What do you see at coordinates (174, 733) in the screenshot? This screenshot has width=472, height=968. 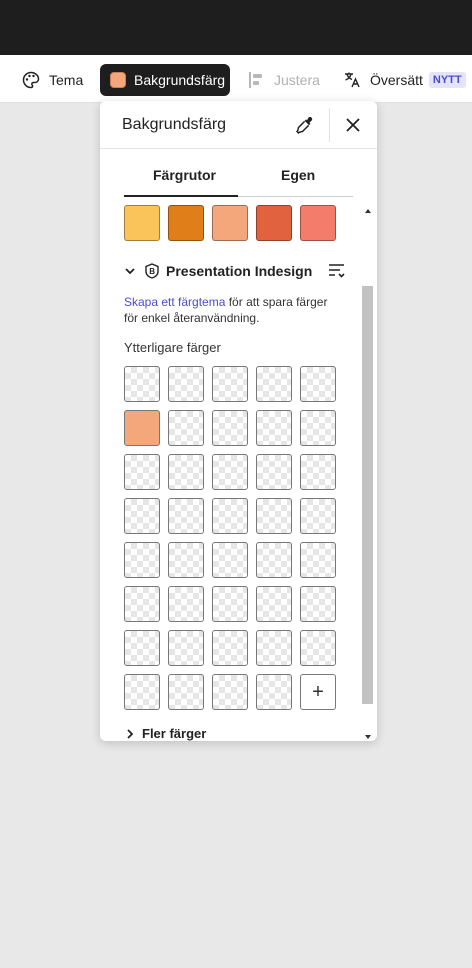 I see `more-colors-label: Fler färger` at bounding box center [174, 733].